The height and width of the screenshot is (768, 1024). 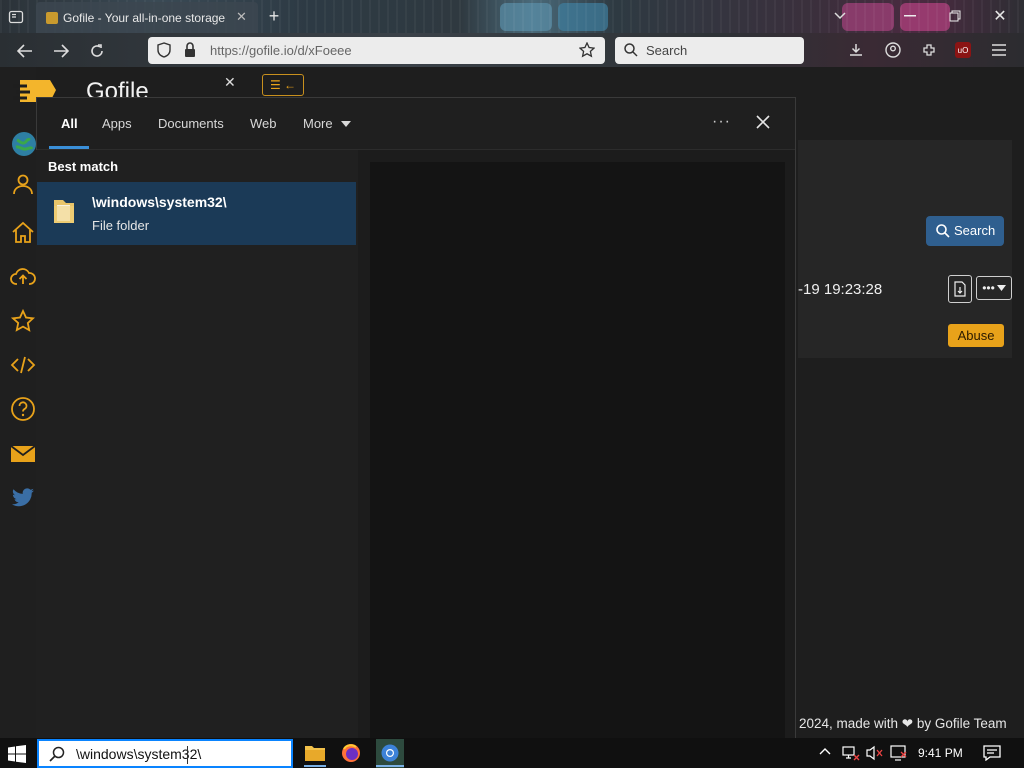 I want to click on download-file-button, so click(x=960, y=289).